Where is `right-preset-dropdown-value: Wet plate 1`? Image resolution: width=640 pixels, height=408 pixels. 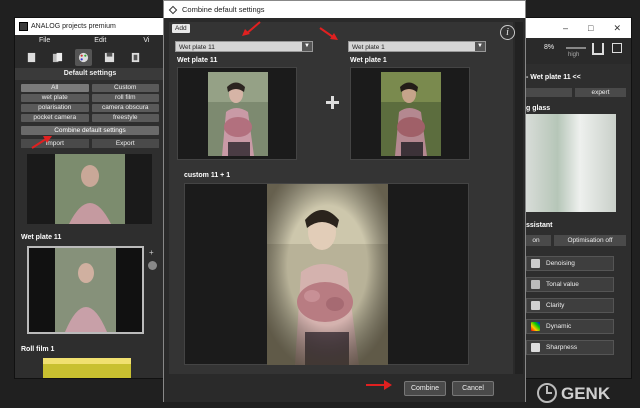 right-preset-dropdown-value: Wet plate 1 is located at coordinates (368, 47).